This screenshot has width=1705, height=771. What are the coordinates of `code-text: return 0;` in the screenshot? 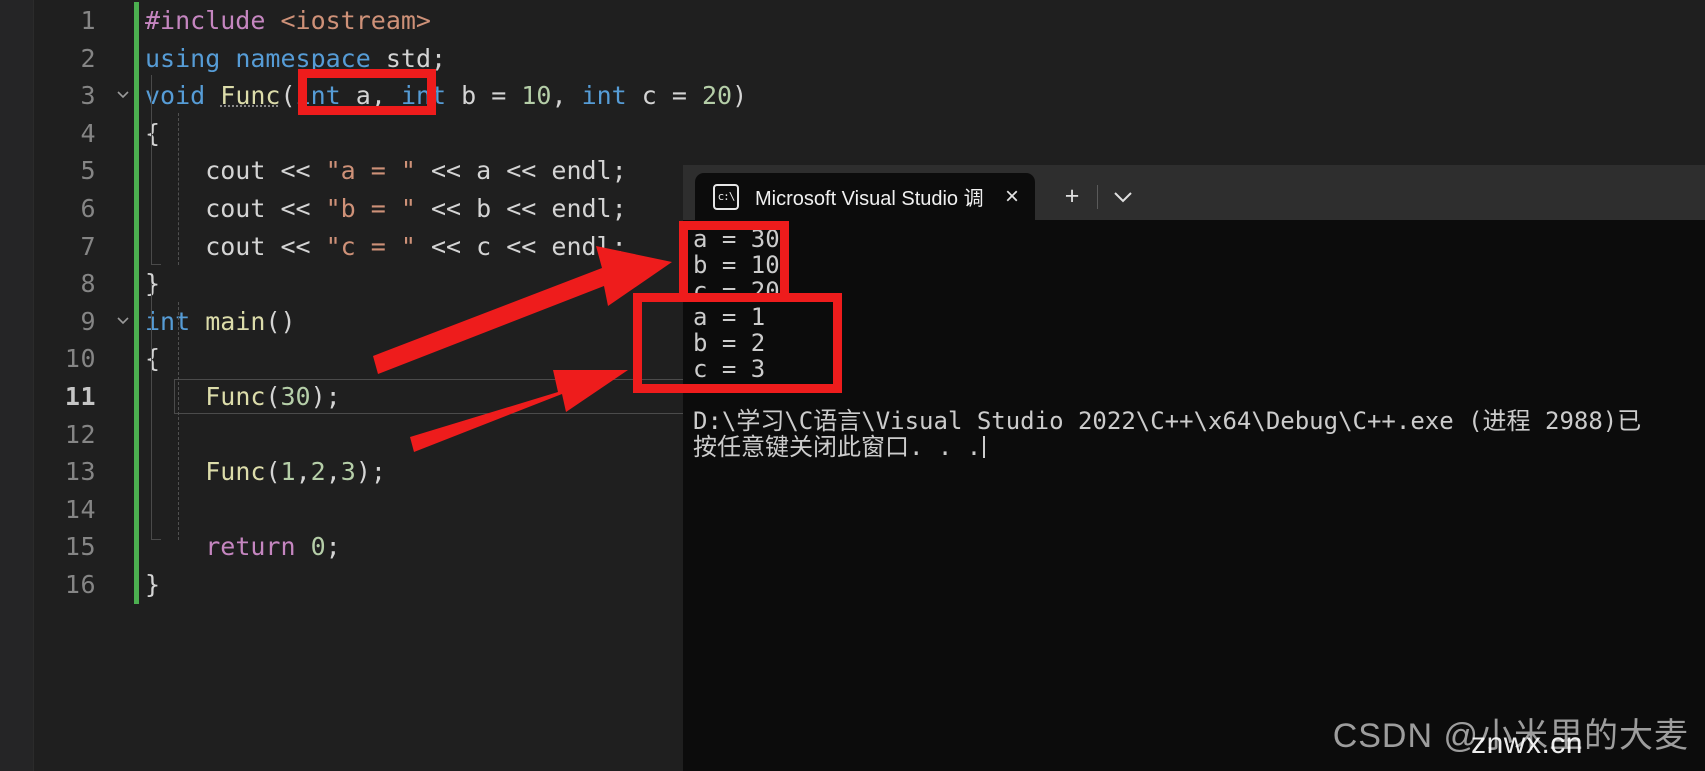 It's located at (273, 547).